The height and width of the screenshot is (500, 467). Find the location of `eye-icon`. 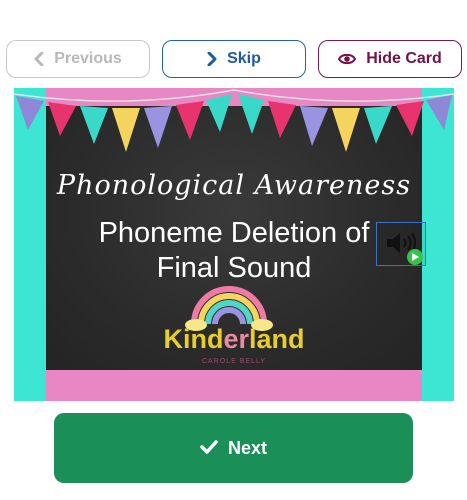

eye-icon is located at coordinates (347, 59).